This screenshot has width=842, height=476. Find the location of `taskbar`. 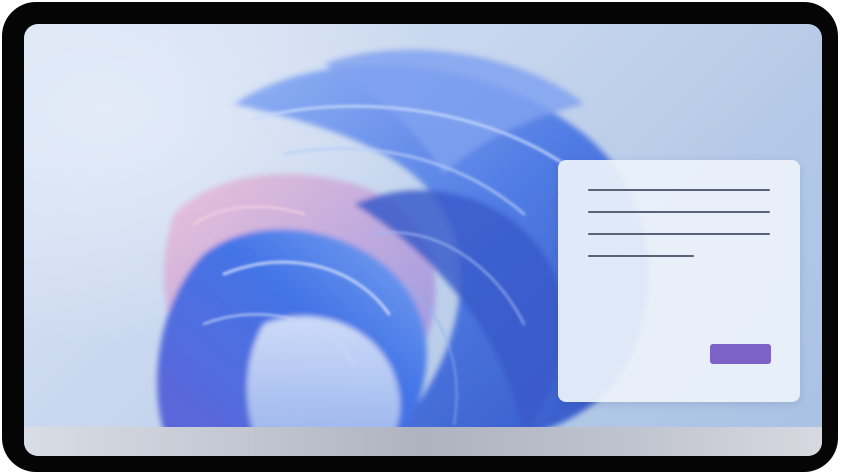

taskbar is located at coordinates (423, 441).